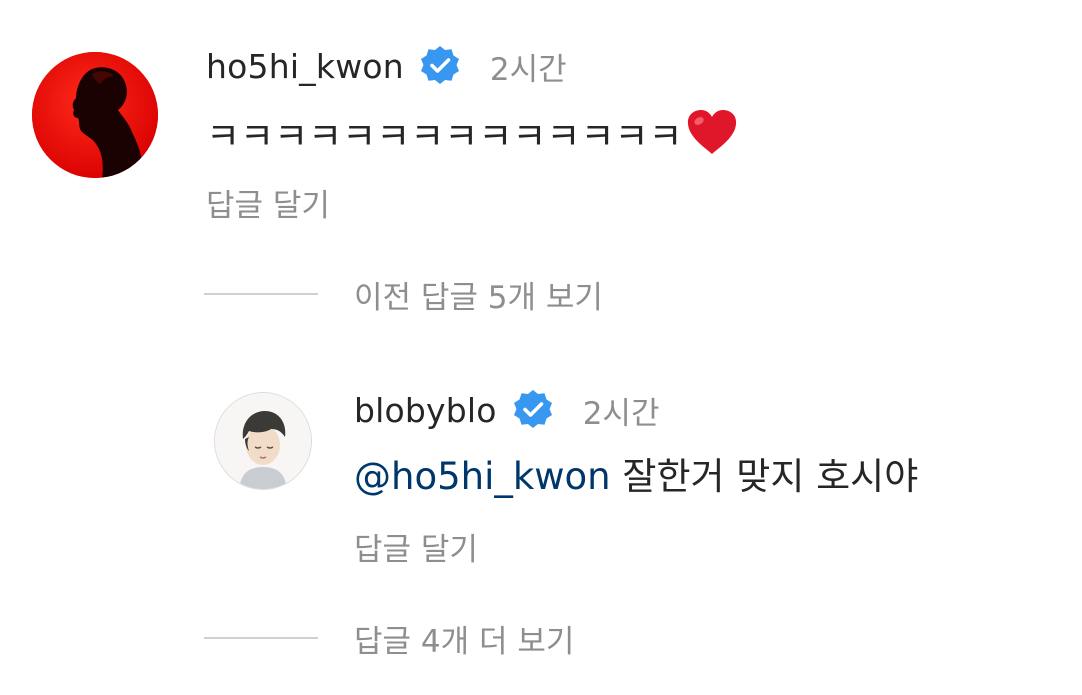 Image resolution: width=1082 pixels, height=695 pixels. Describe the element at coordinates (712, 138) in the screenshot. I see `heart-emoji-icon` at that location.